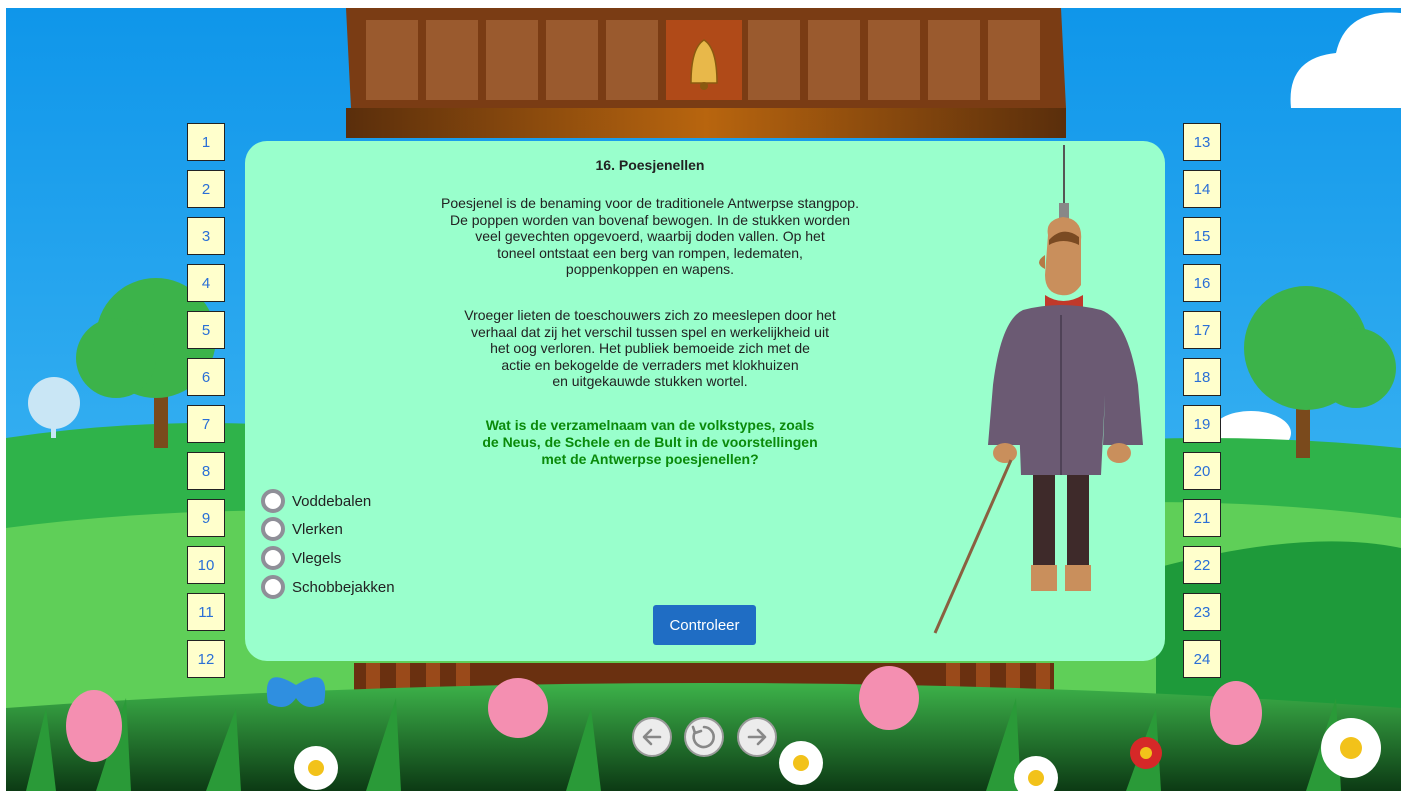 This screenshot has width=1407, height=791. I want to click on question-20-button: 20, so click(1202, 471).